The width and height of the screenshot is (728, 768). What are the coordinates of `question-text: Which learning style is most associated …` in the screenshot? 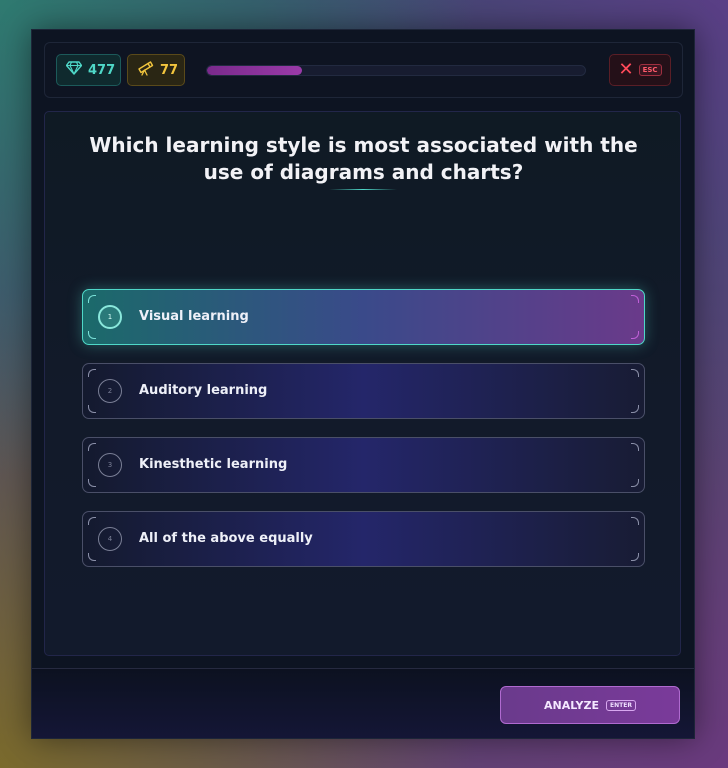 It's located at (363, 158).